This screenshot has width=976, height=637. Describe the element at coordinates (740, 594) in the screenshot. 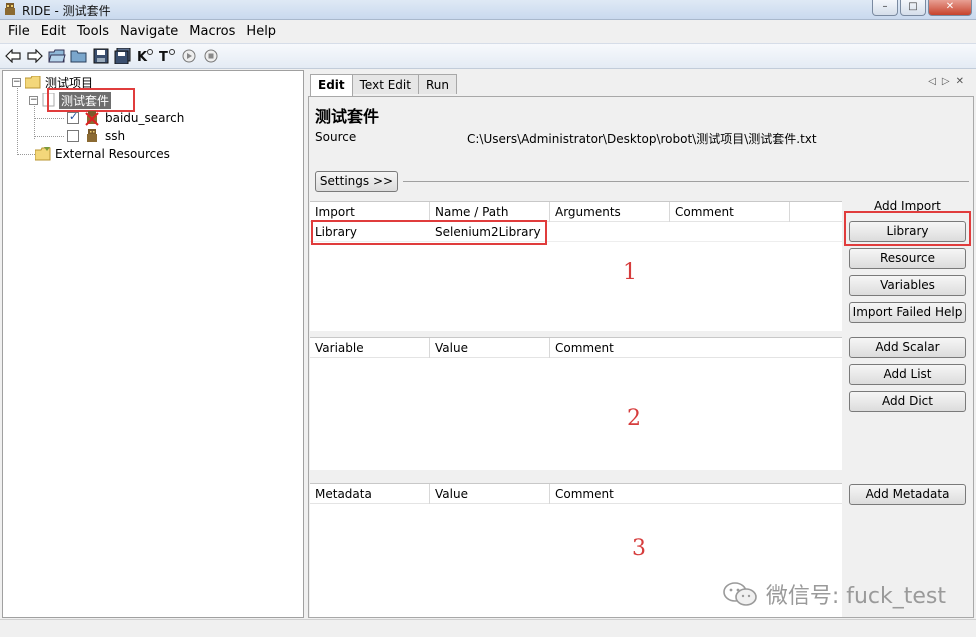

I see `wechat-icon` at that location.